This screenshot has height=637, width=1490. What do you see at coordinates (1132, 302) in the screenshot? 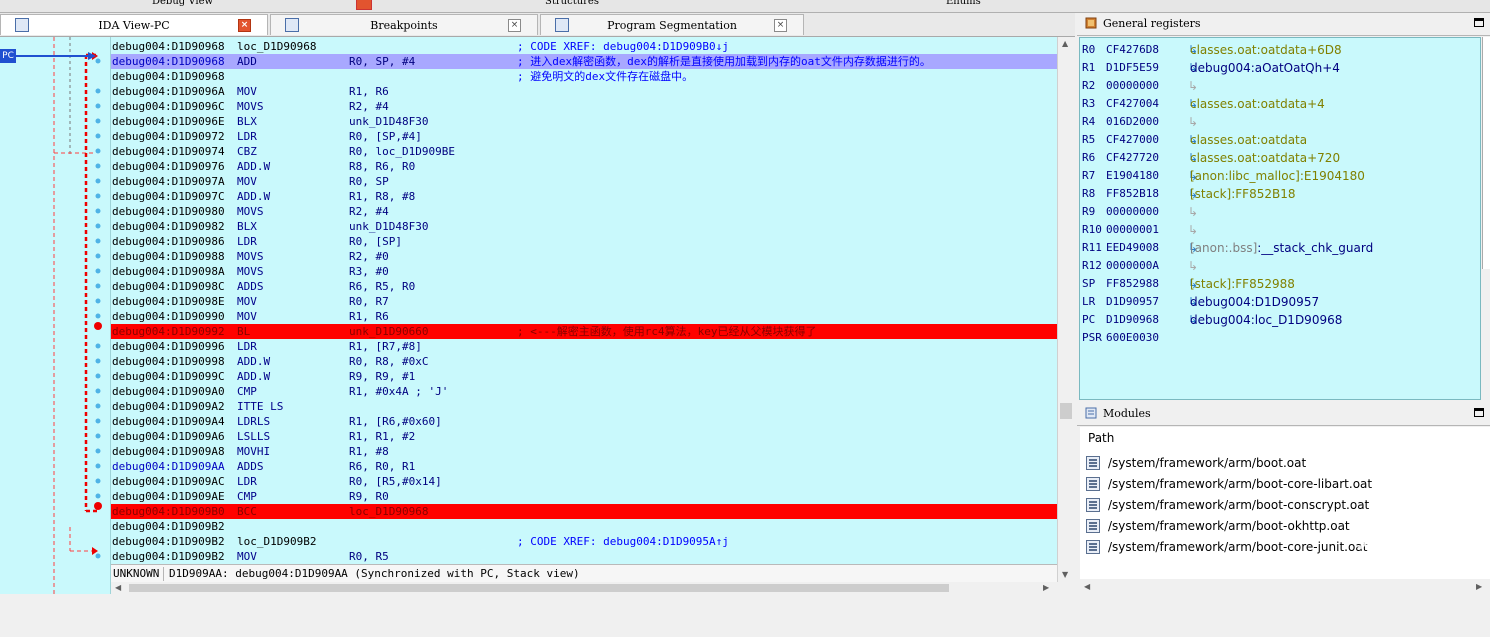
I see `register-value: D1D90957` at bounding box center [1132, 302].